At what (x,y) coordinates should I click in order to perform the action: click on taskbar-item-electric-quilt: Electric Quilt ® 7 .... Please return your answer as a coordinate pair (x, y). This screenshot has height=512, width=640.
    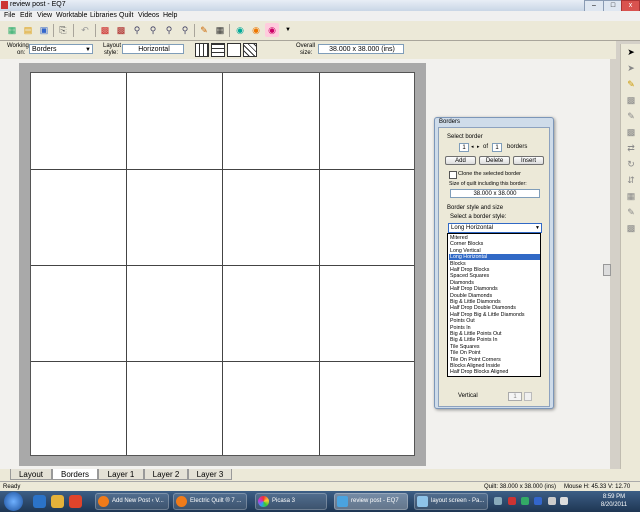
    Looking at the image, I should click on (210, 501).